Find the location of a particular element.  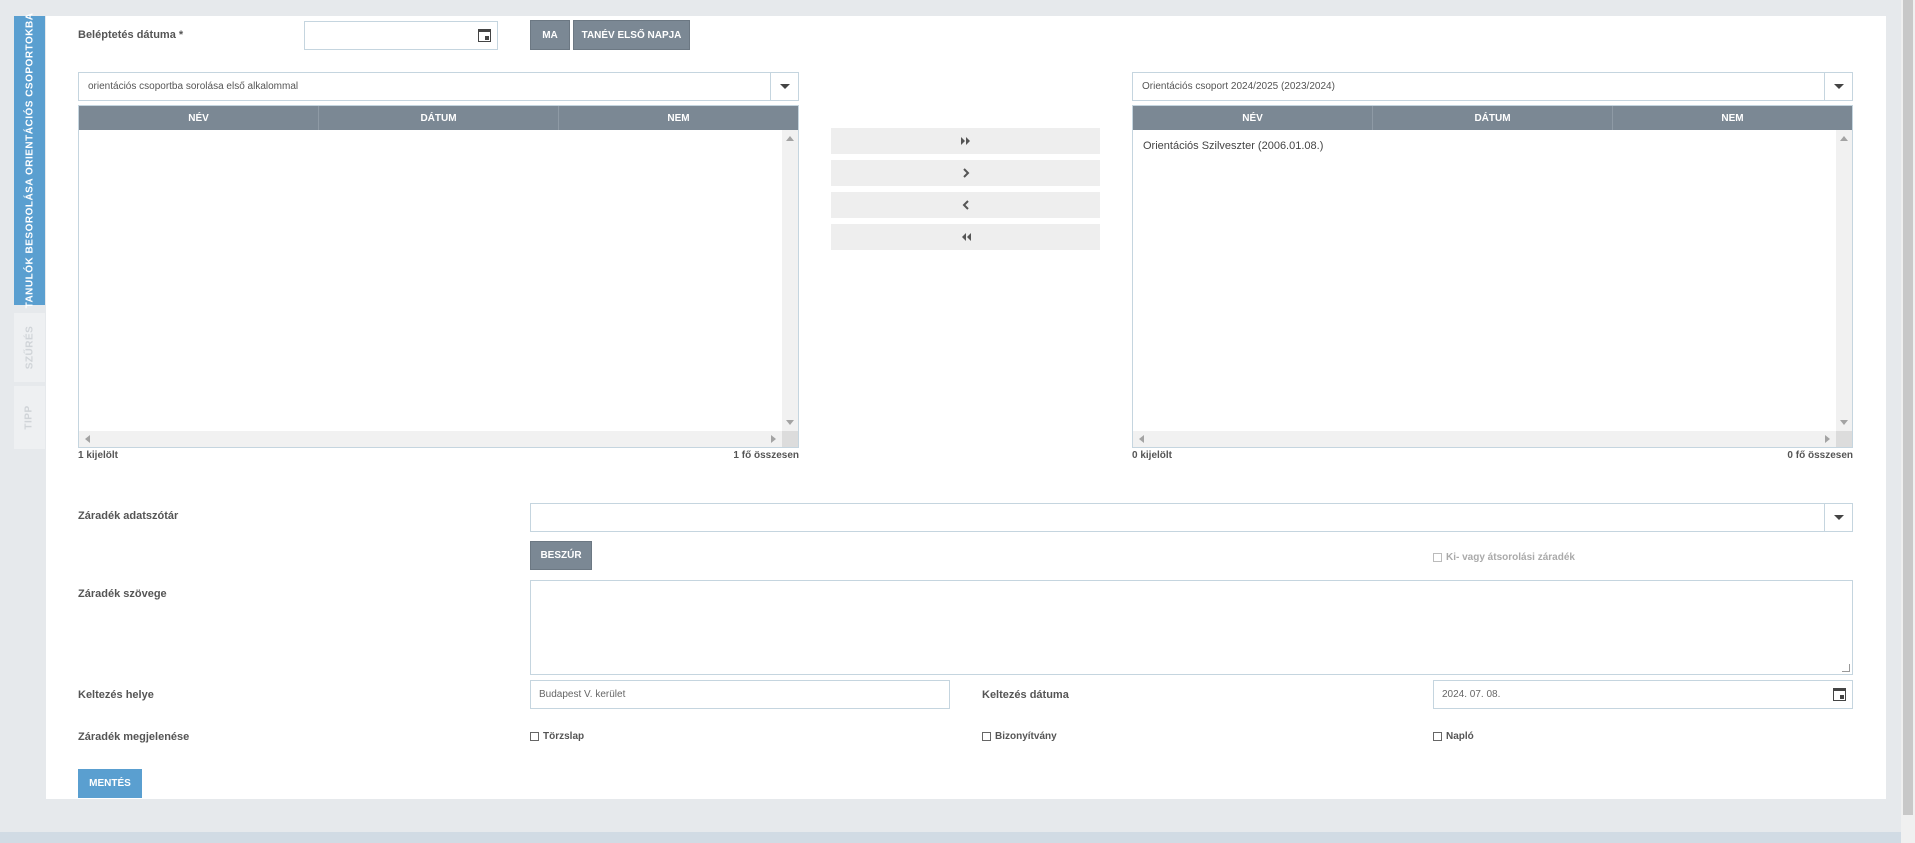

dating-date-value: 2024. 07. 08. is located at coordinates (1471, 694).